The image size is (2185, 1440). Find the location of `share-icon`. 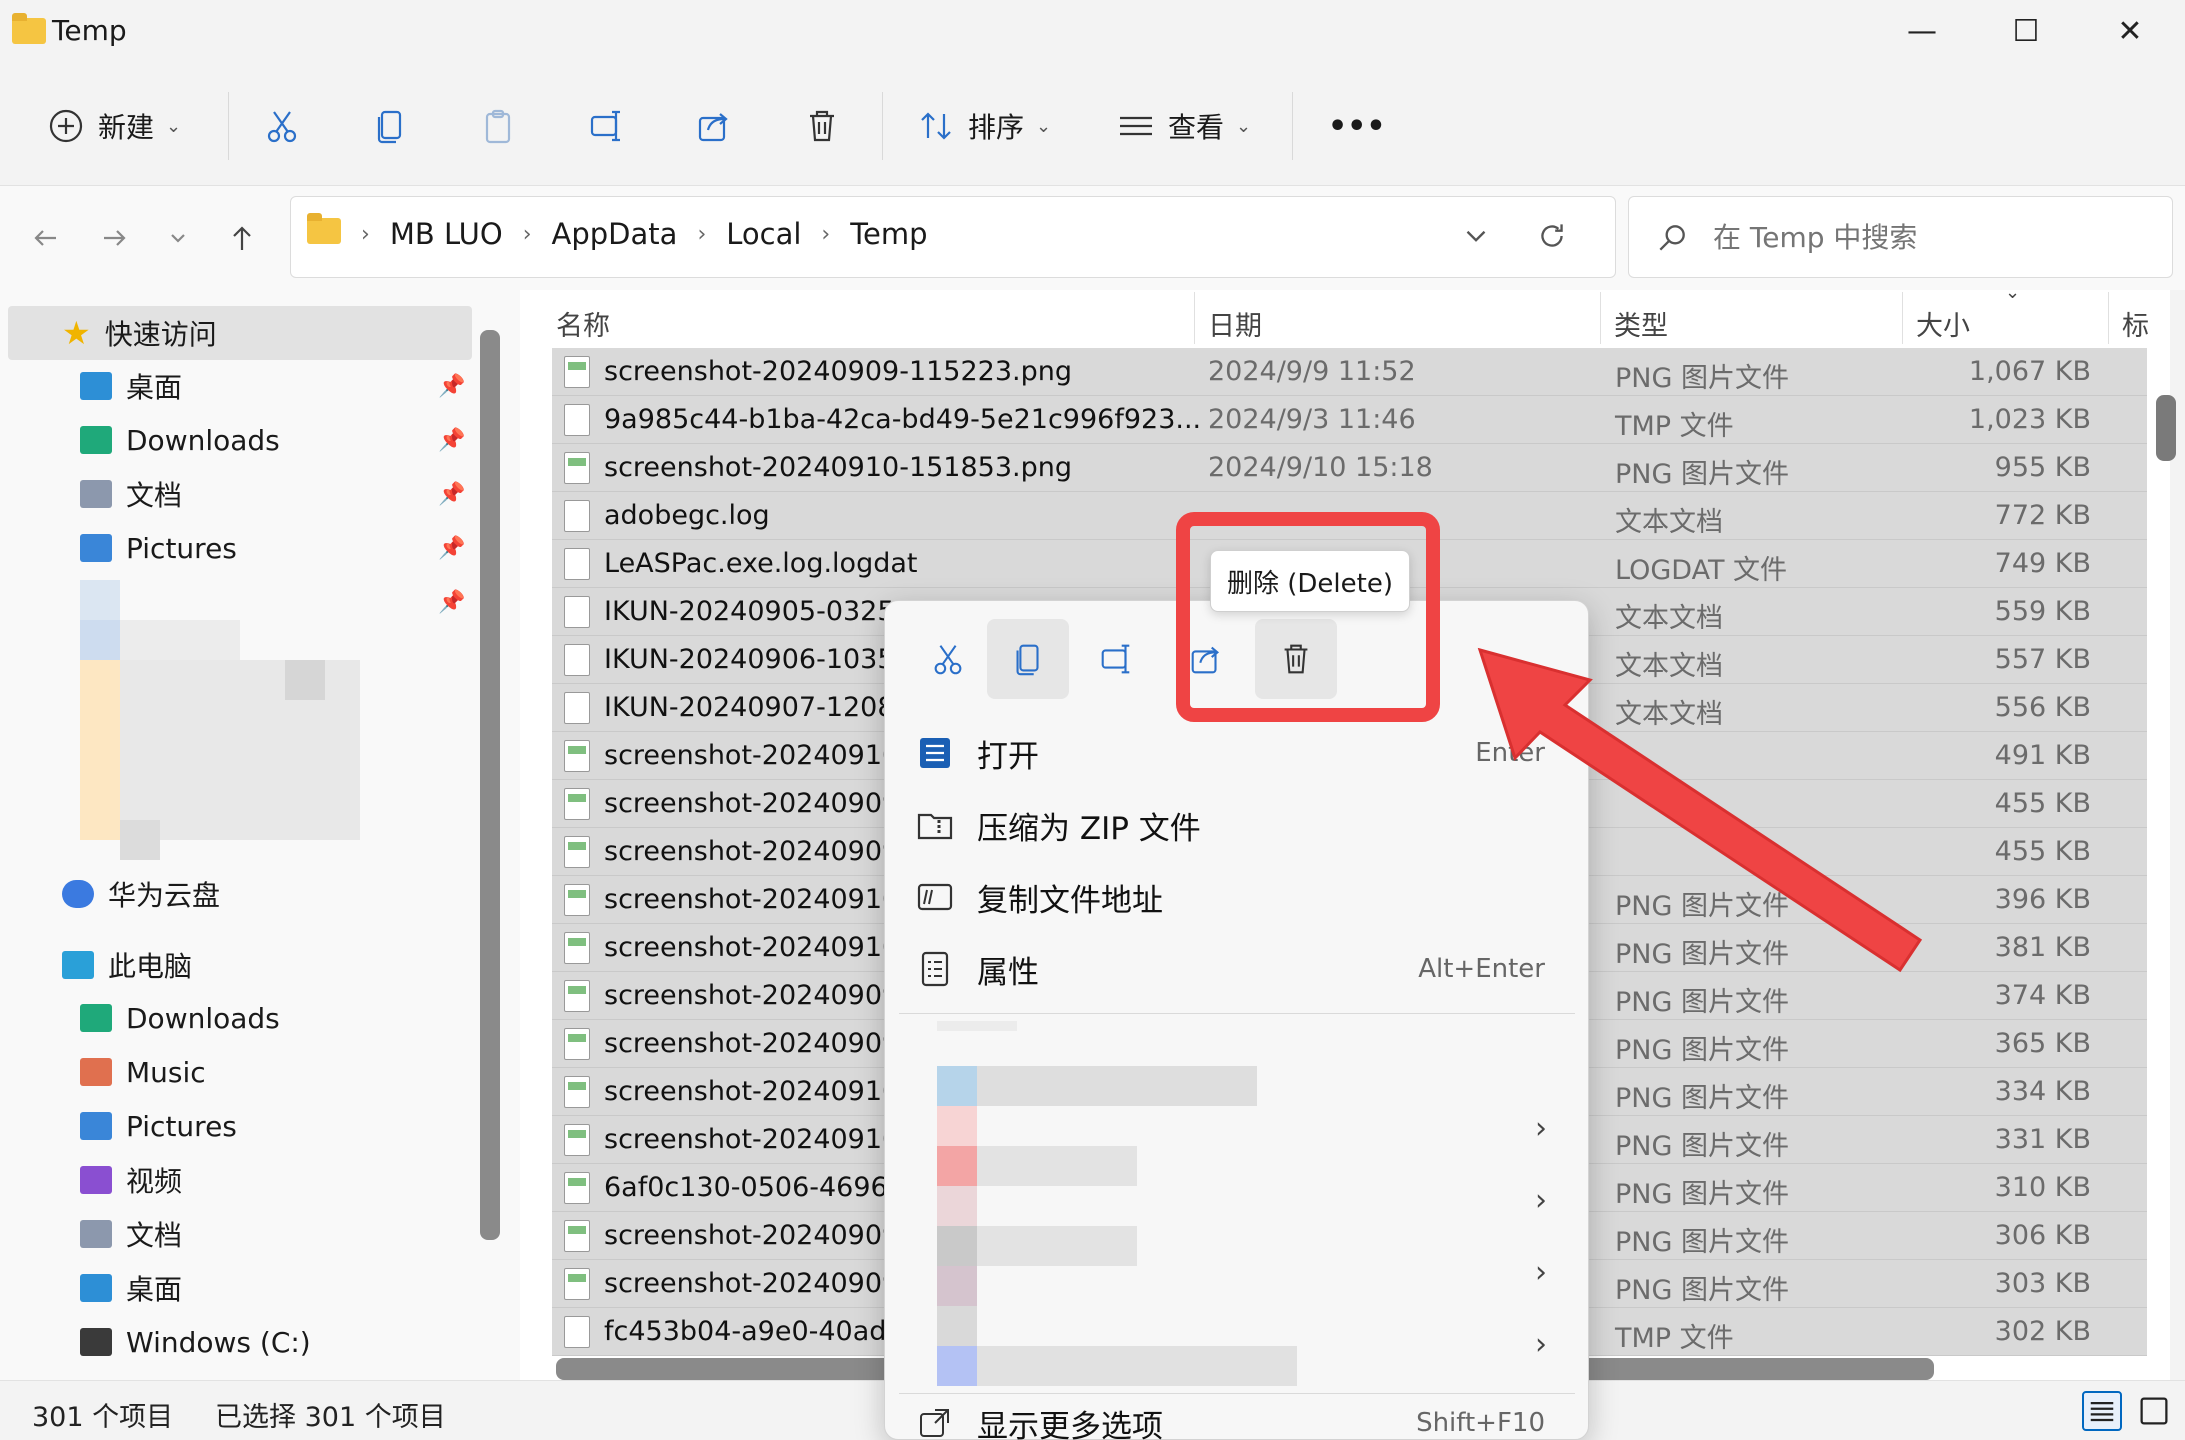

share-icon is located at coordinates (713, 127).